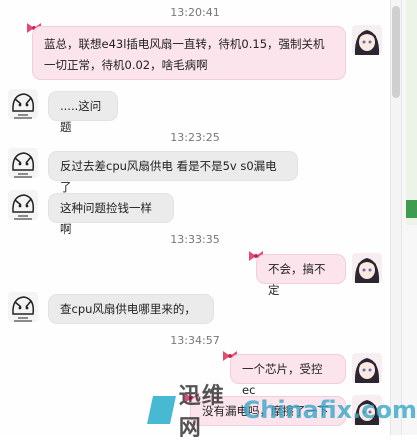  I want to click on message-bubble-incoming: .....这问题, so click(83, 112).